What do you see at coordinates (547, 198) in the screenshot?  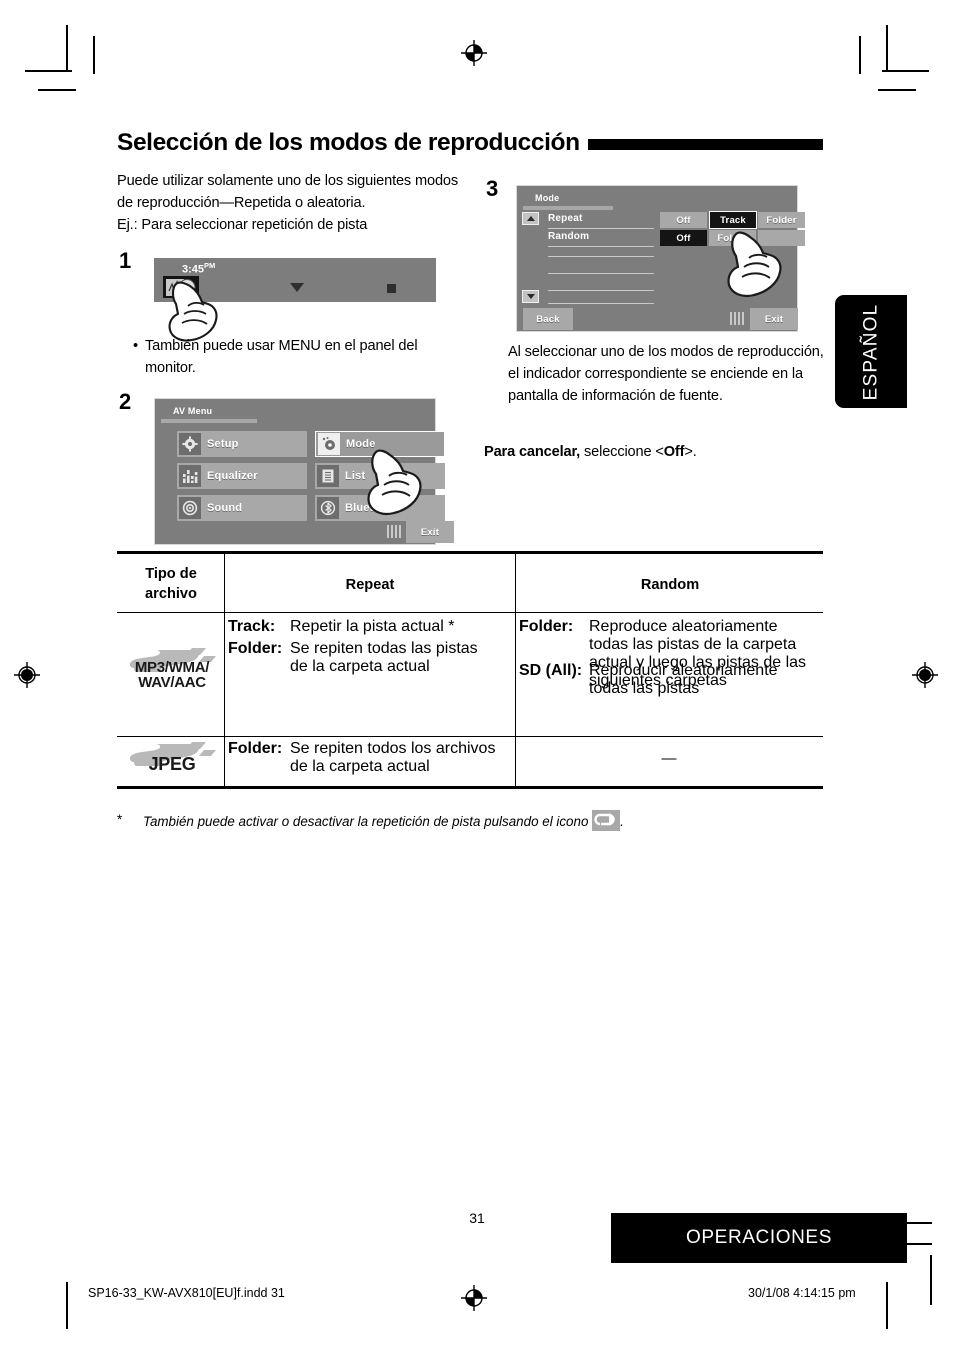 I see `mode-screen-title: Mode` at bounding box center [547, 198].